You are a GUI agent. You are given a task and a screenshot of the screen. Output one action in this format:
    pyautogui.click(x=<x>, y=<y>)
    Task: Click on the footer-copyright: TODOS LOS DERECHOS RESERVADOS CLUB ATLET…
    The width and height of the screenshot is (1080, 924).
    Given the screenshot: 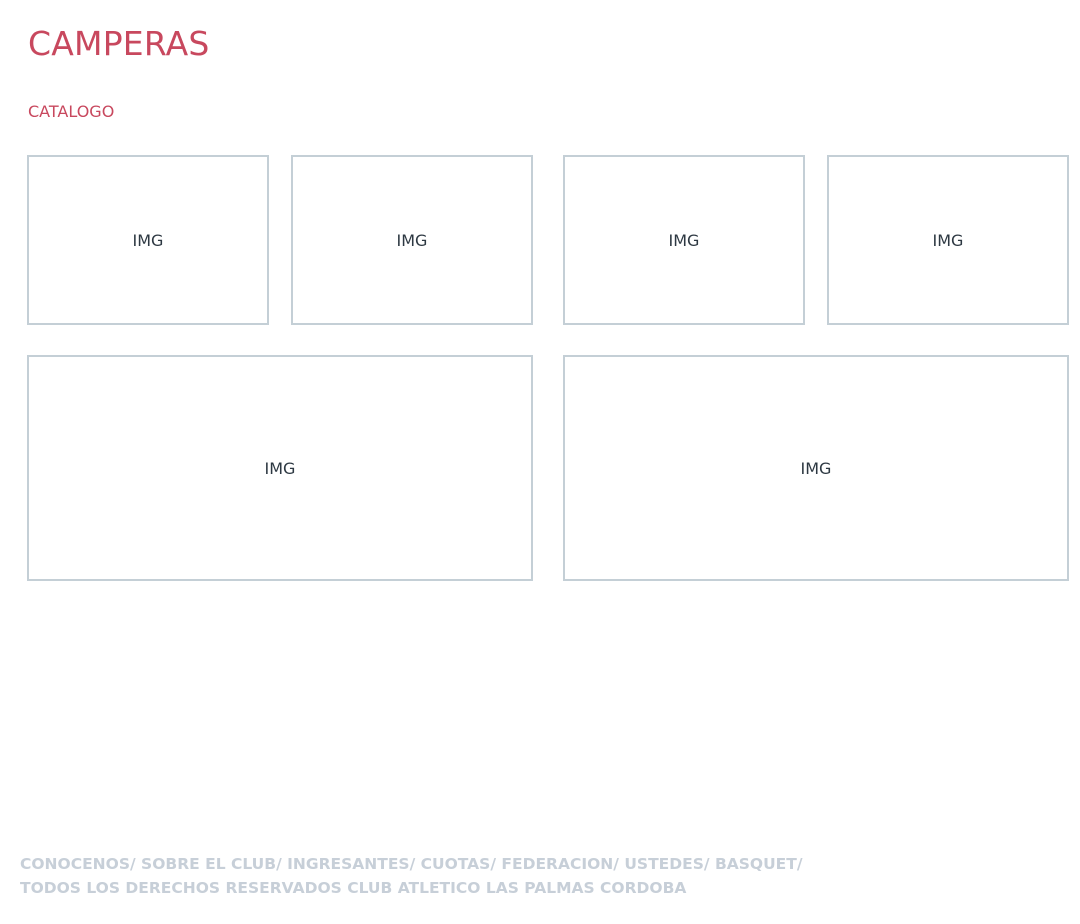 What is the action you would take?
    pyautogui.click(x=353, y=888)
    